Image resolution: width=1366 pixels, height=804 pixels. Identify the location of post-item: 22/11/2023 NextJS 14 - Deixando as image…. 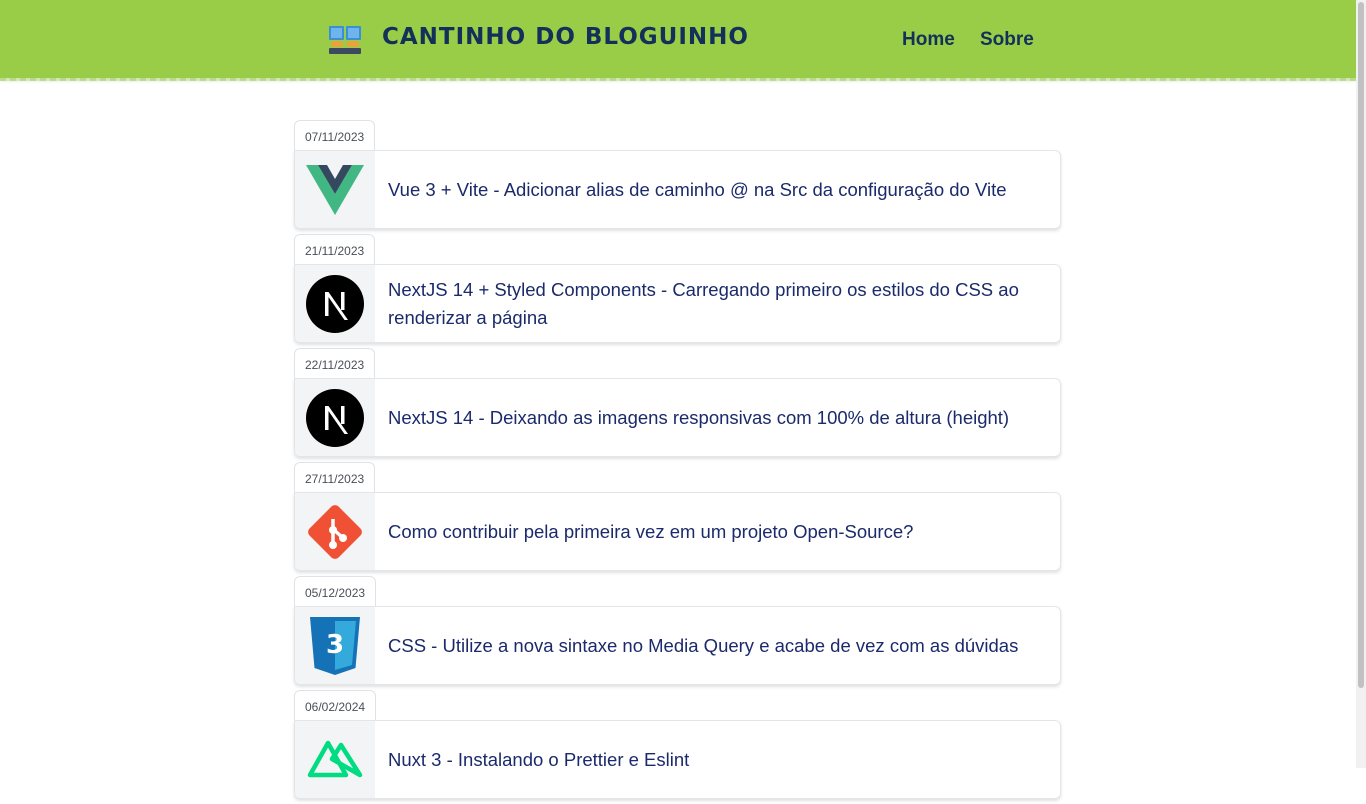
(678, 405).